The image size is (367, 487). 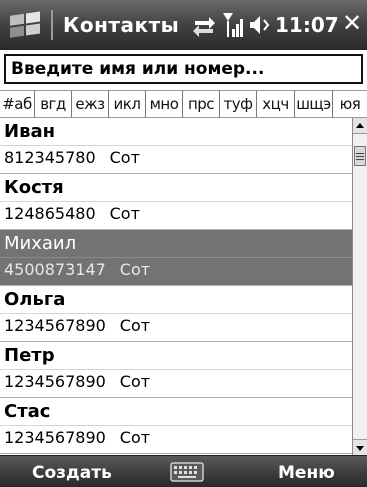 What do you see at coordinates (276, 104) in the screenshot?
I see `tab-alpha: хцч` at bounding box center [276, 104].